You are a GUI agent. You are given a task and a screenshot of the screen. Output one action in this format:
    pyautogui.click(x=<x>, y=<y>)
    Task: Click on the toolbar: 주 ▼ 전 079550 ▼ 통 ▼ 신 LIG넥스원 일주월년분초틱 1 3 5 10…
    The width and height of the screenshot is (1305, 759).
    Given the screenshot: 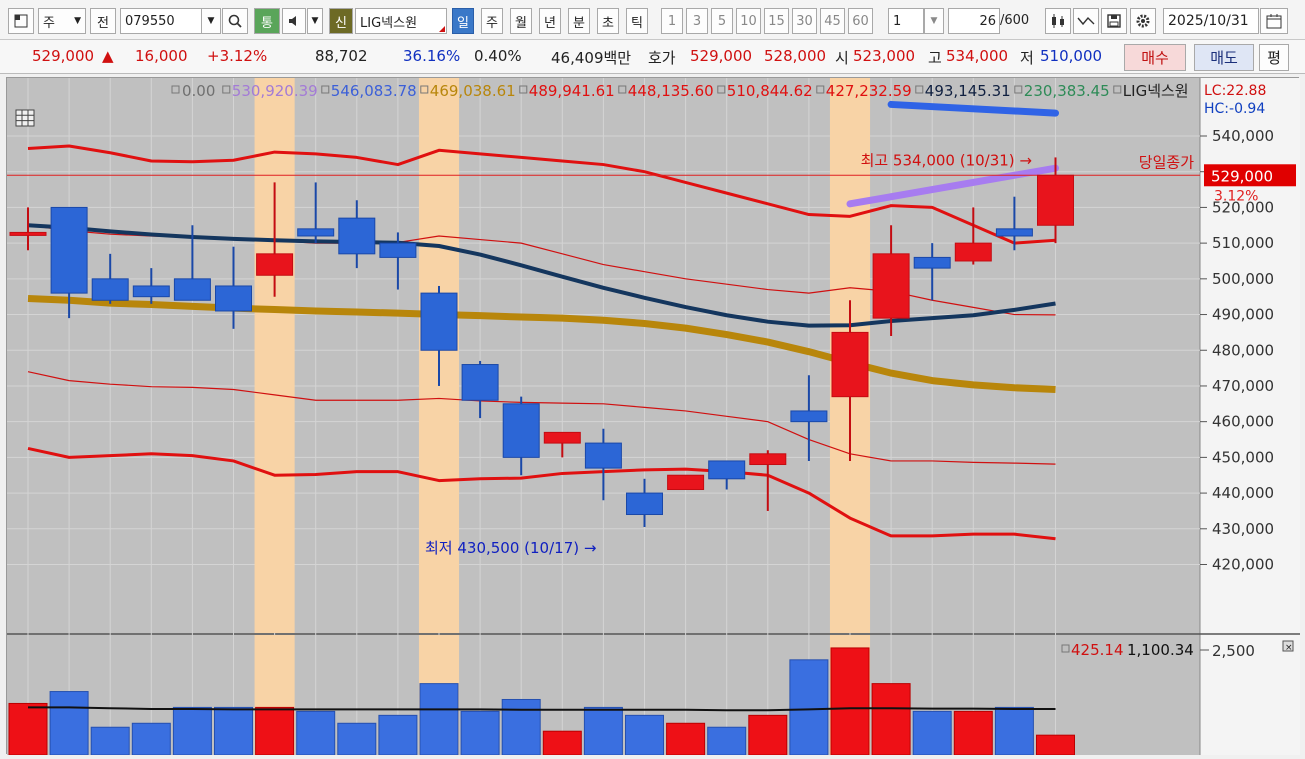 What is the action you would take?
    pyautogui.click(x=652, y=20)
    